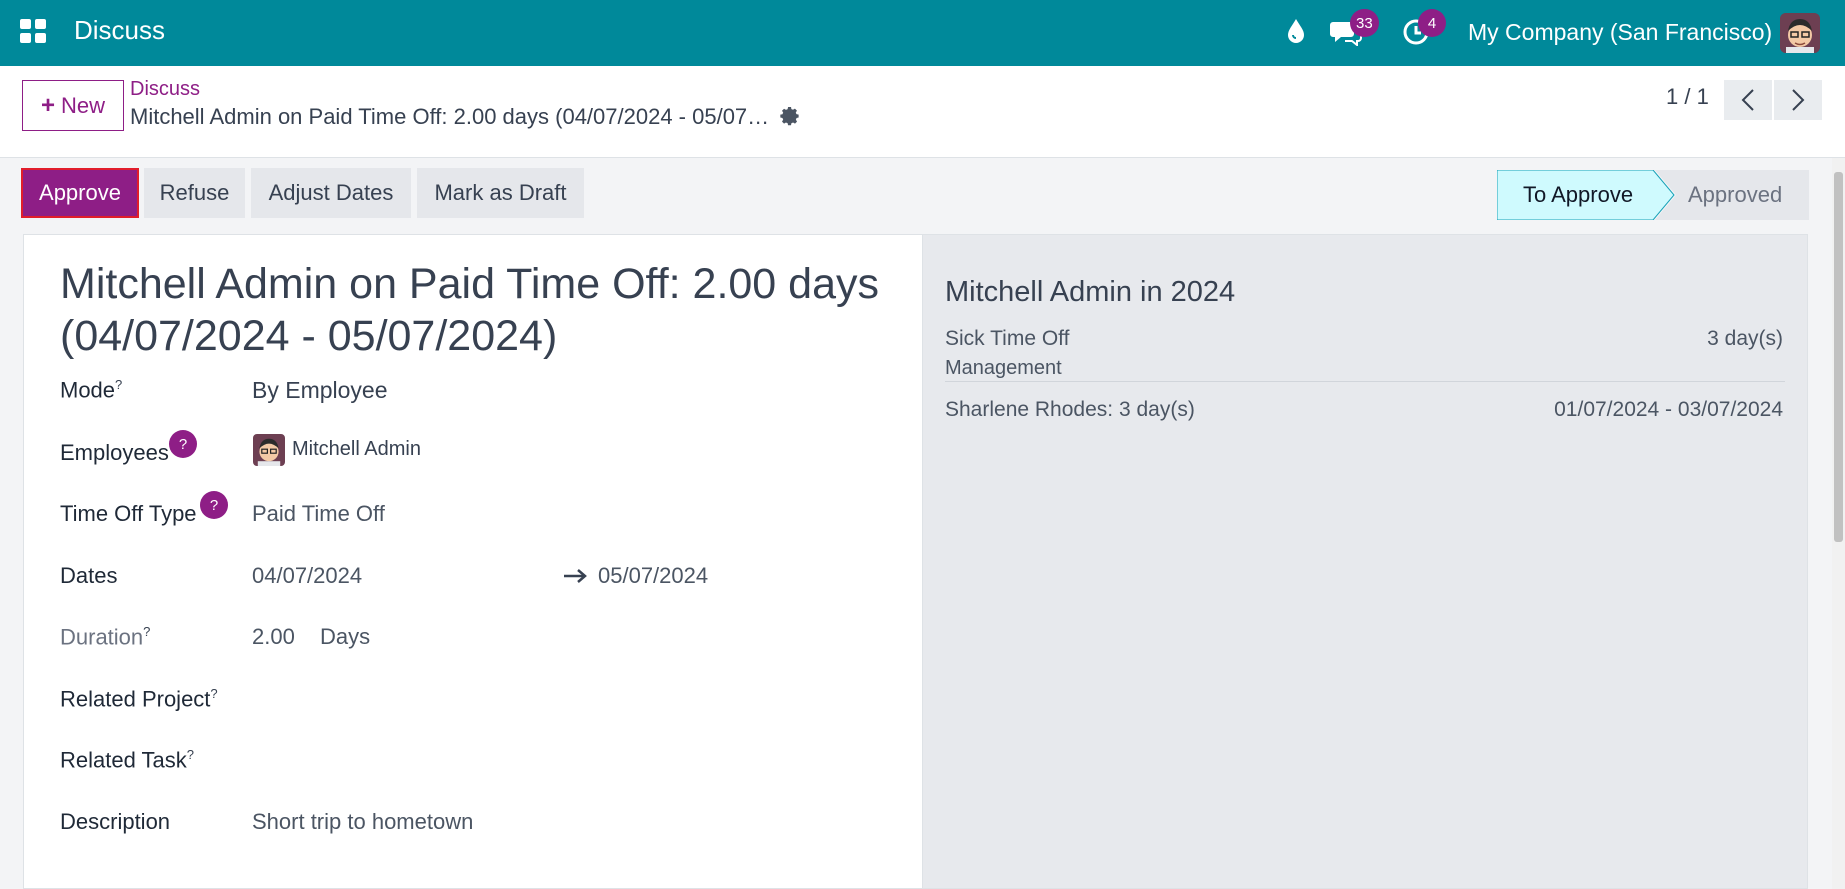  I want to click on pager-previous-button, so click(1748, 100).